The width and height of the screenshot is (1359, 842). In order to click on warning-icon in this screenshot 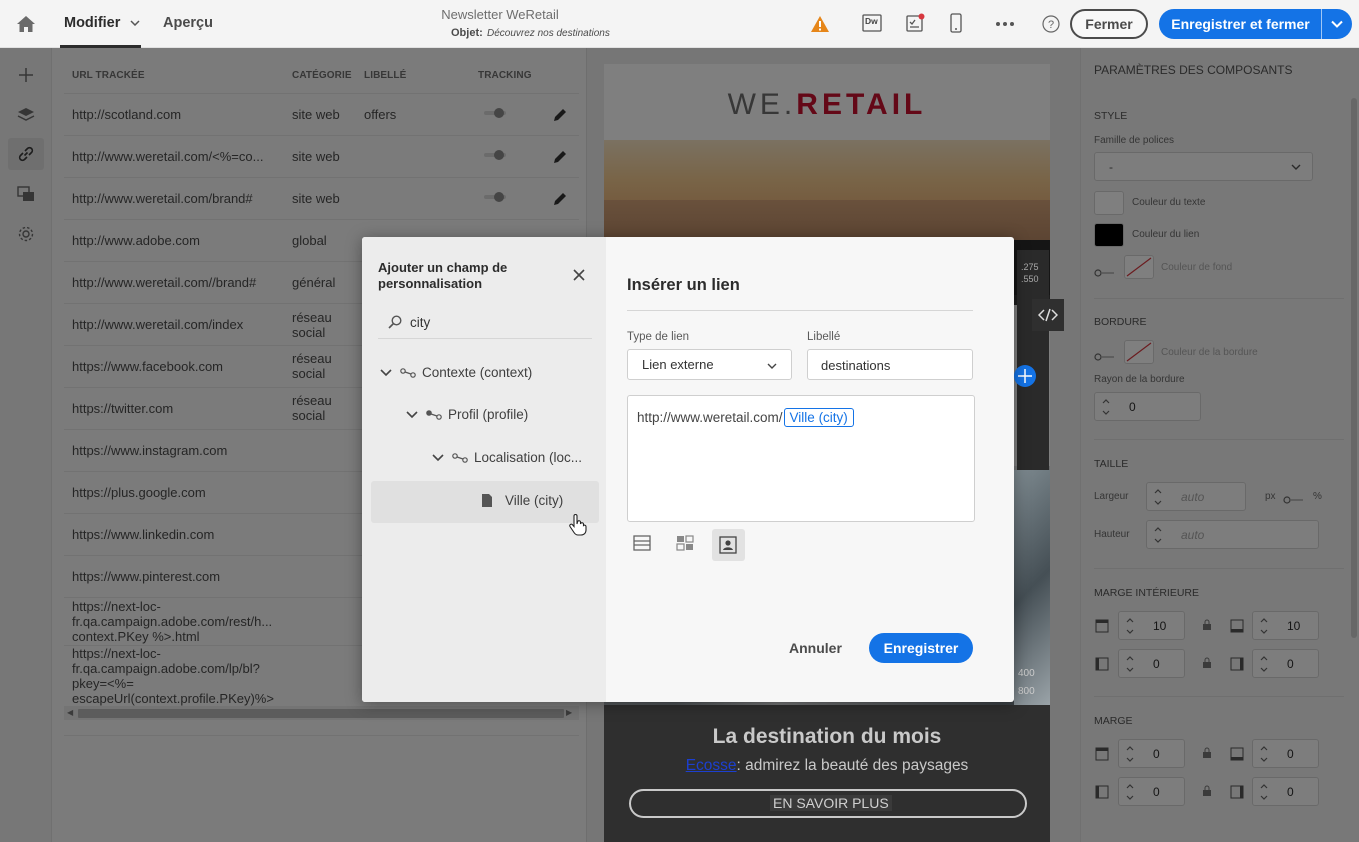, I will do `click(820, 24)`.